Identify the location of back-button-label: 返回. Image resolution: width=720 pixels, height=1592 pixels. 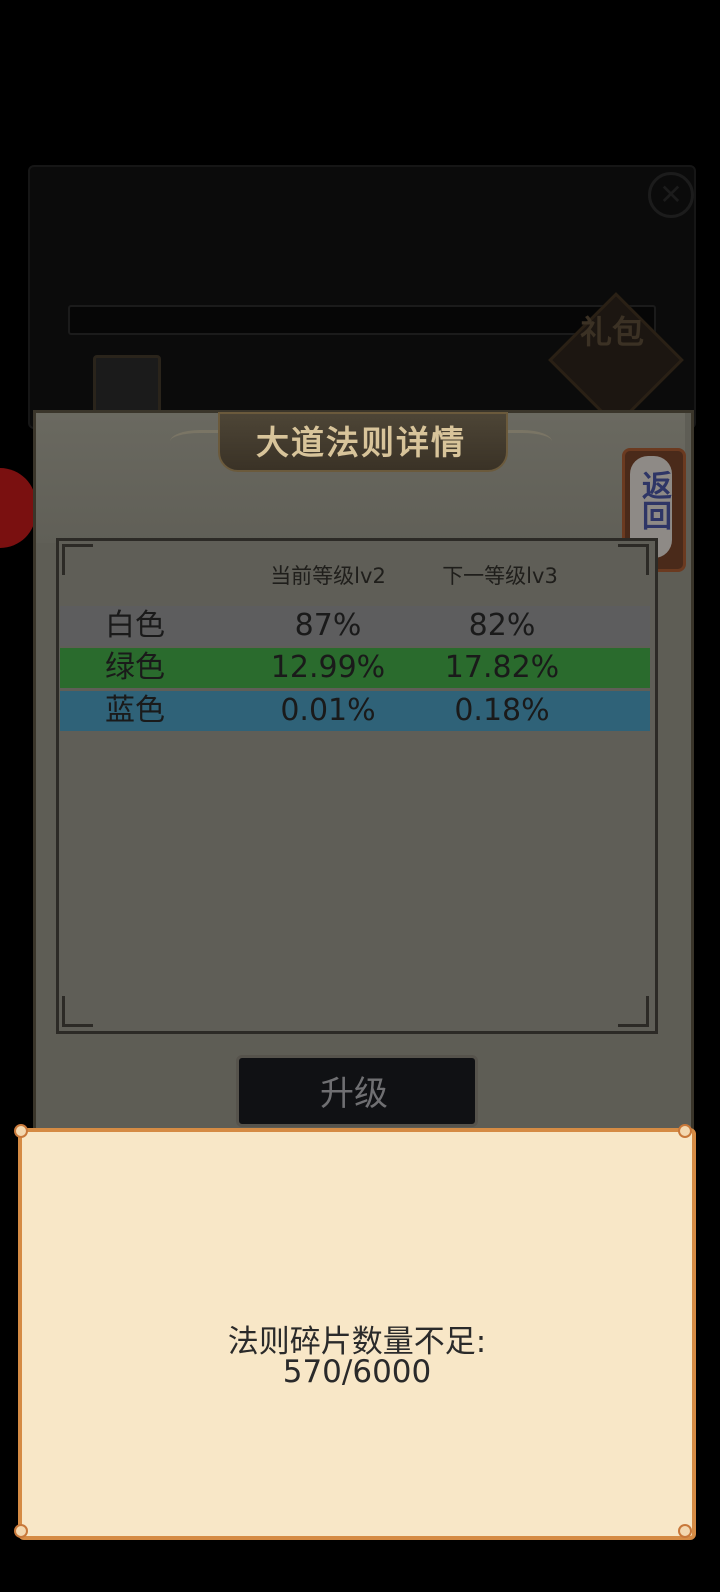
(653, 500).